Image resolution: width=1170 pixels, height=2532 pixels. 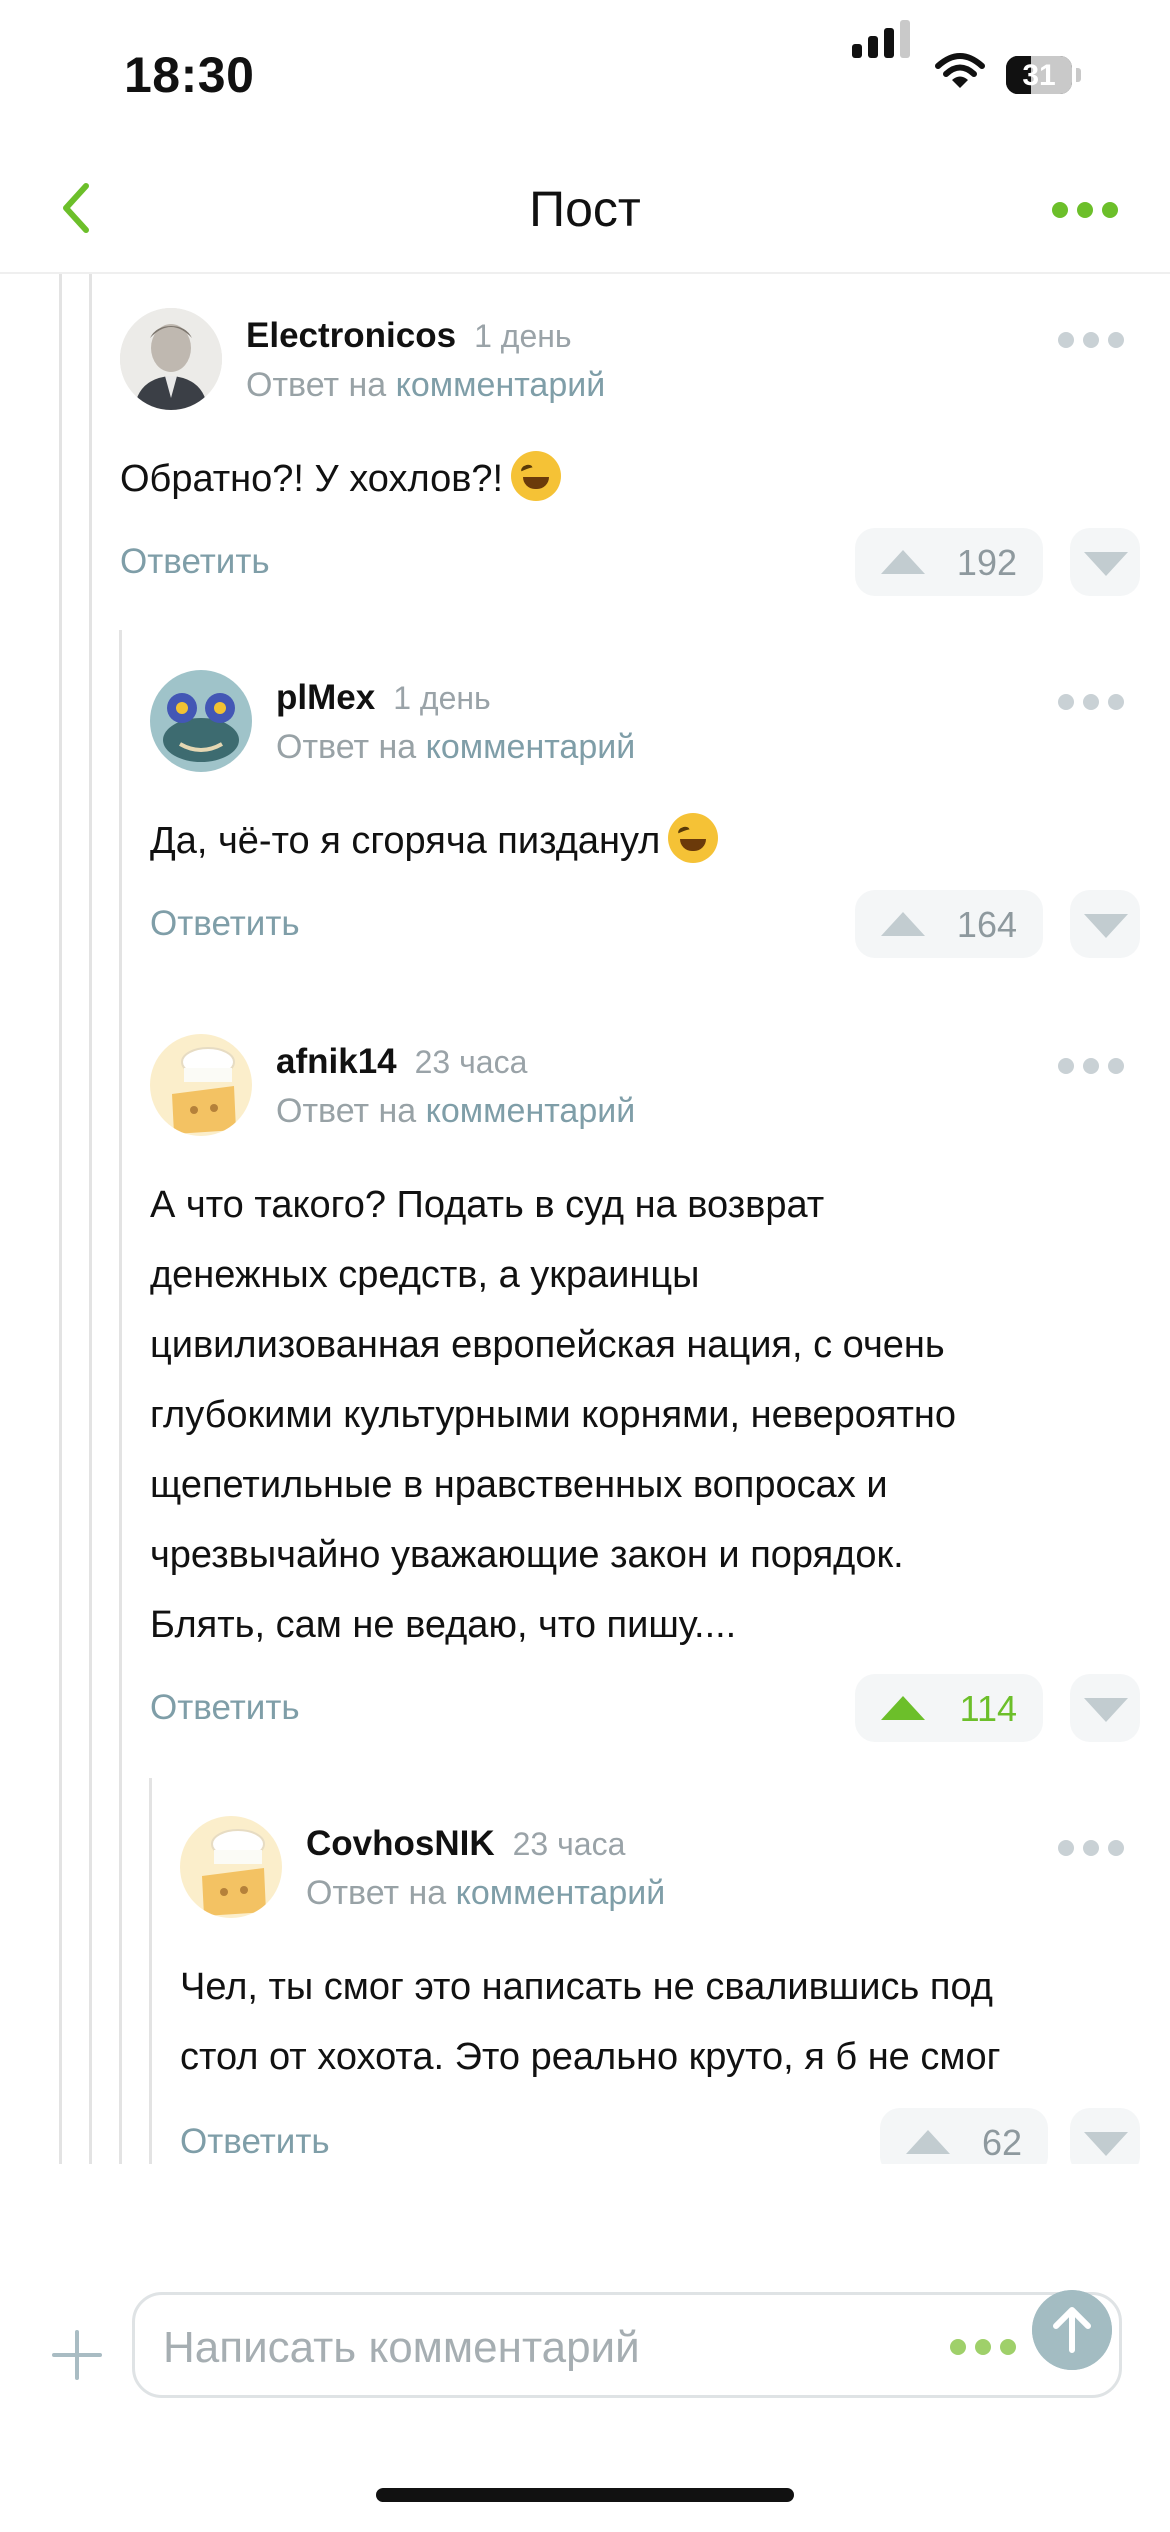 What do you see at coordinates (401, 2347) in the screenshot?
I see `comment-input-placeholder: Написать комментарий` at bounding box center [401, 2347].